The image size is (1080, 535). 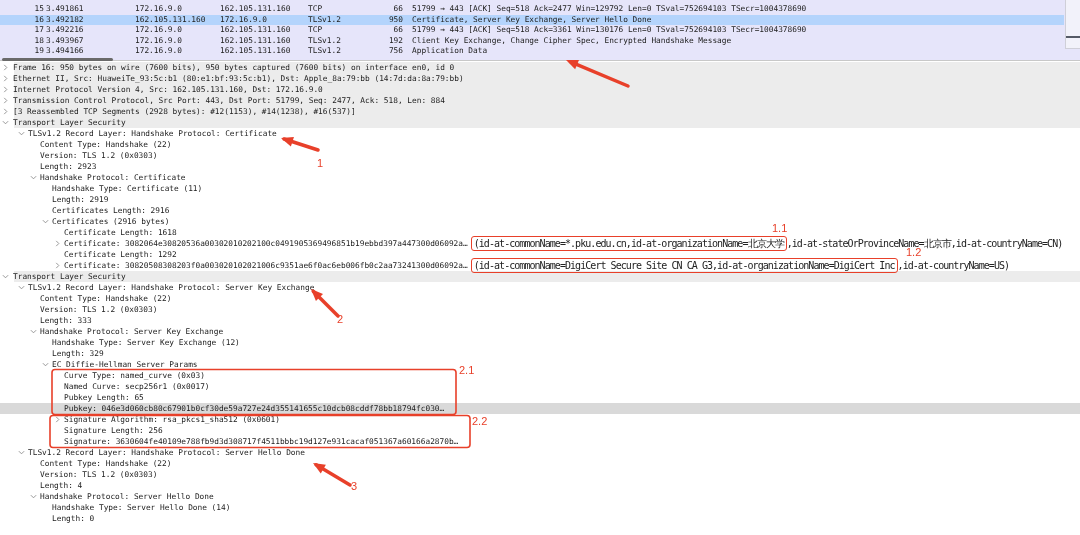 I want to click on annotation-label: 1.2, so click(x=914, y=252).